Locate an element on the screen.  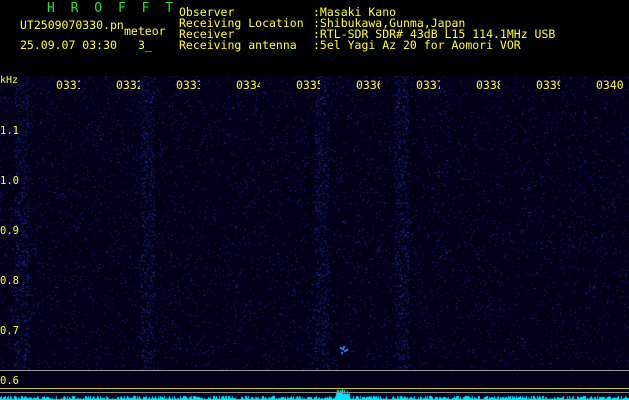
app-brand: H R O F F T is located at coordinates (112, 8).